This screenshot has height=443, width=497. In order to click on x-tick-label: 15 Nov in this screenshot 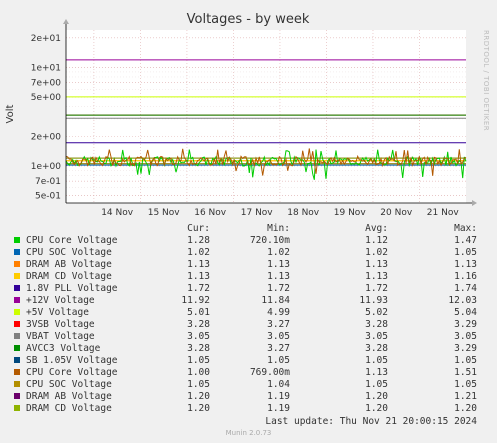, I will do `click(164, 213)`.